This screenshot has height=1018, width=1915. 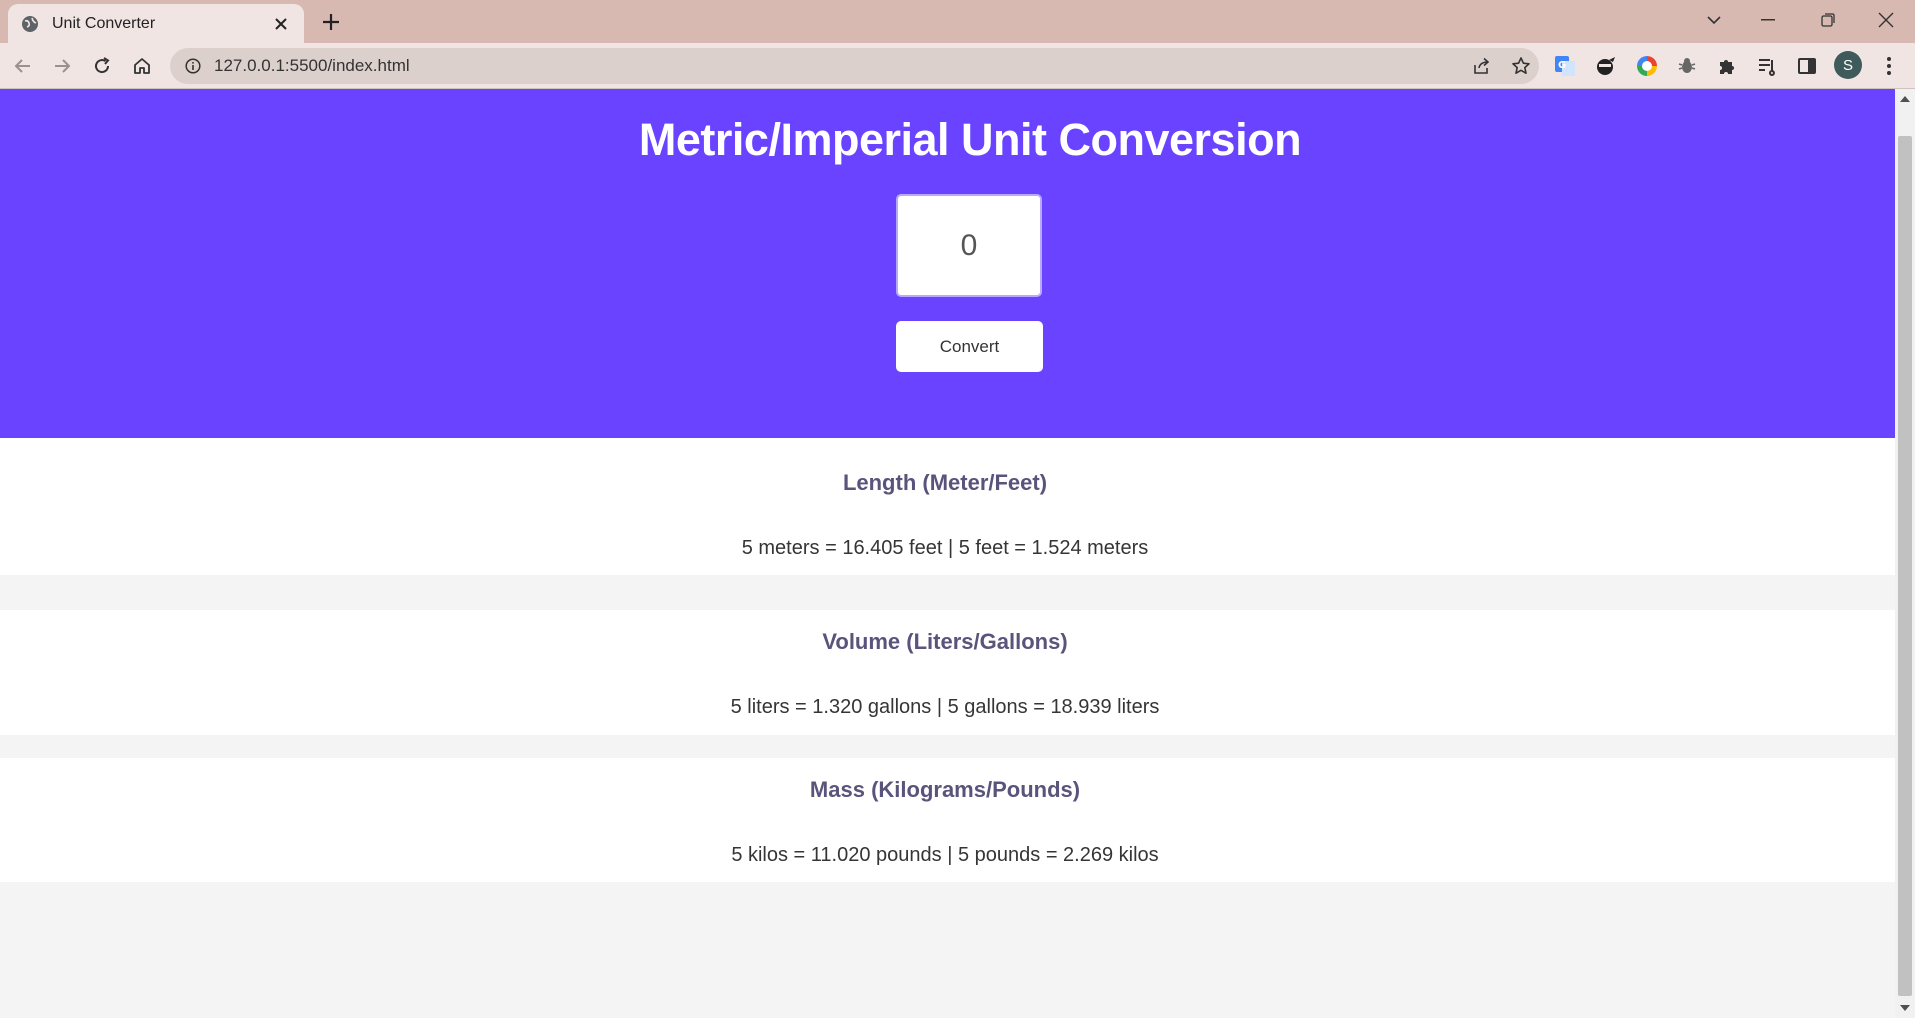 I want to click on svg-text: G, so click(x=1562, y=65).